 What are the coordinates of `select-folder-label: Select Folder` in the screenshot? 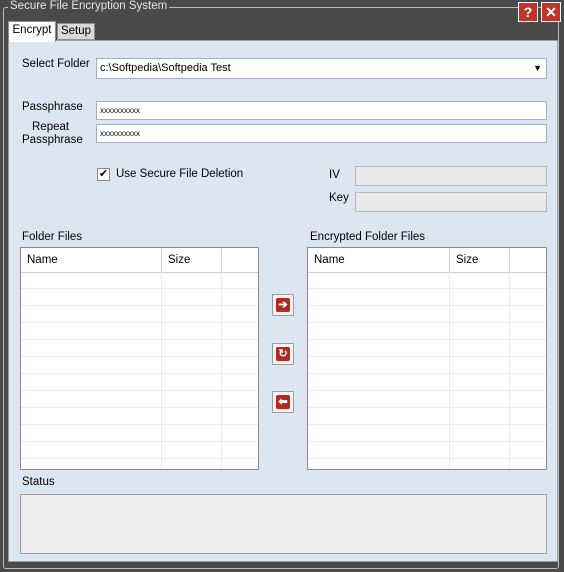 It's located at (56, 64).